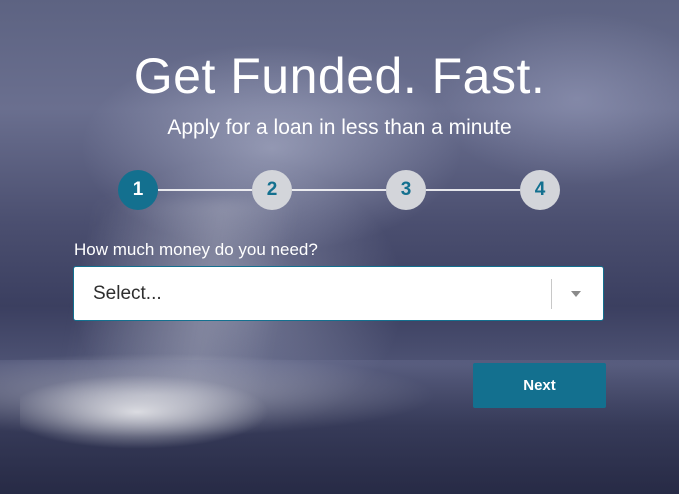 The width and height of the screenshot is (679, 494). Describe the element at coordinates (339, 127) in the screenshot. I see `page-subtitle: Apply for a loan in less than a minute` at that location.